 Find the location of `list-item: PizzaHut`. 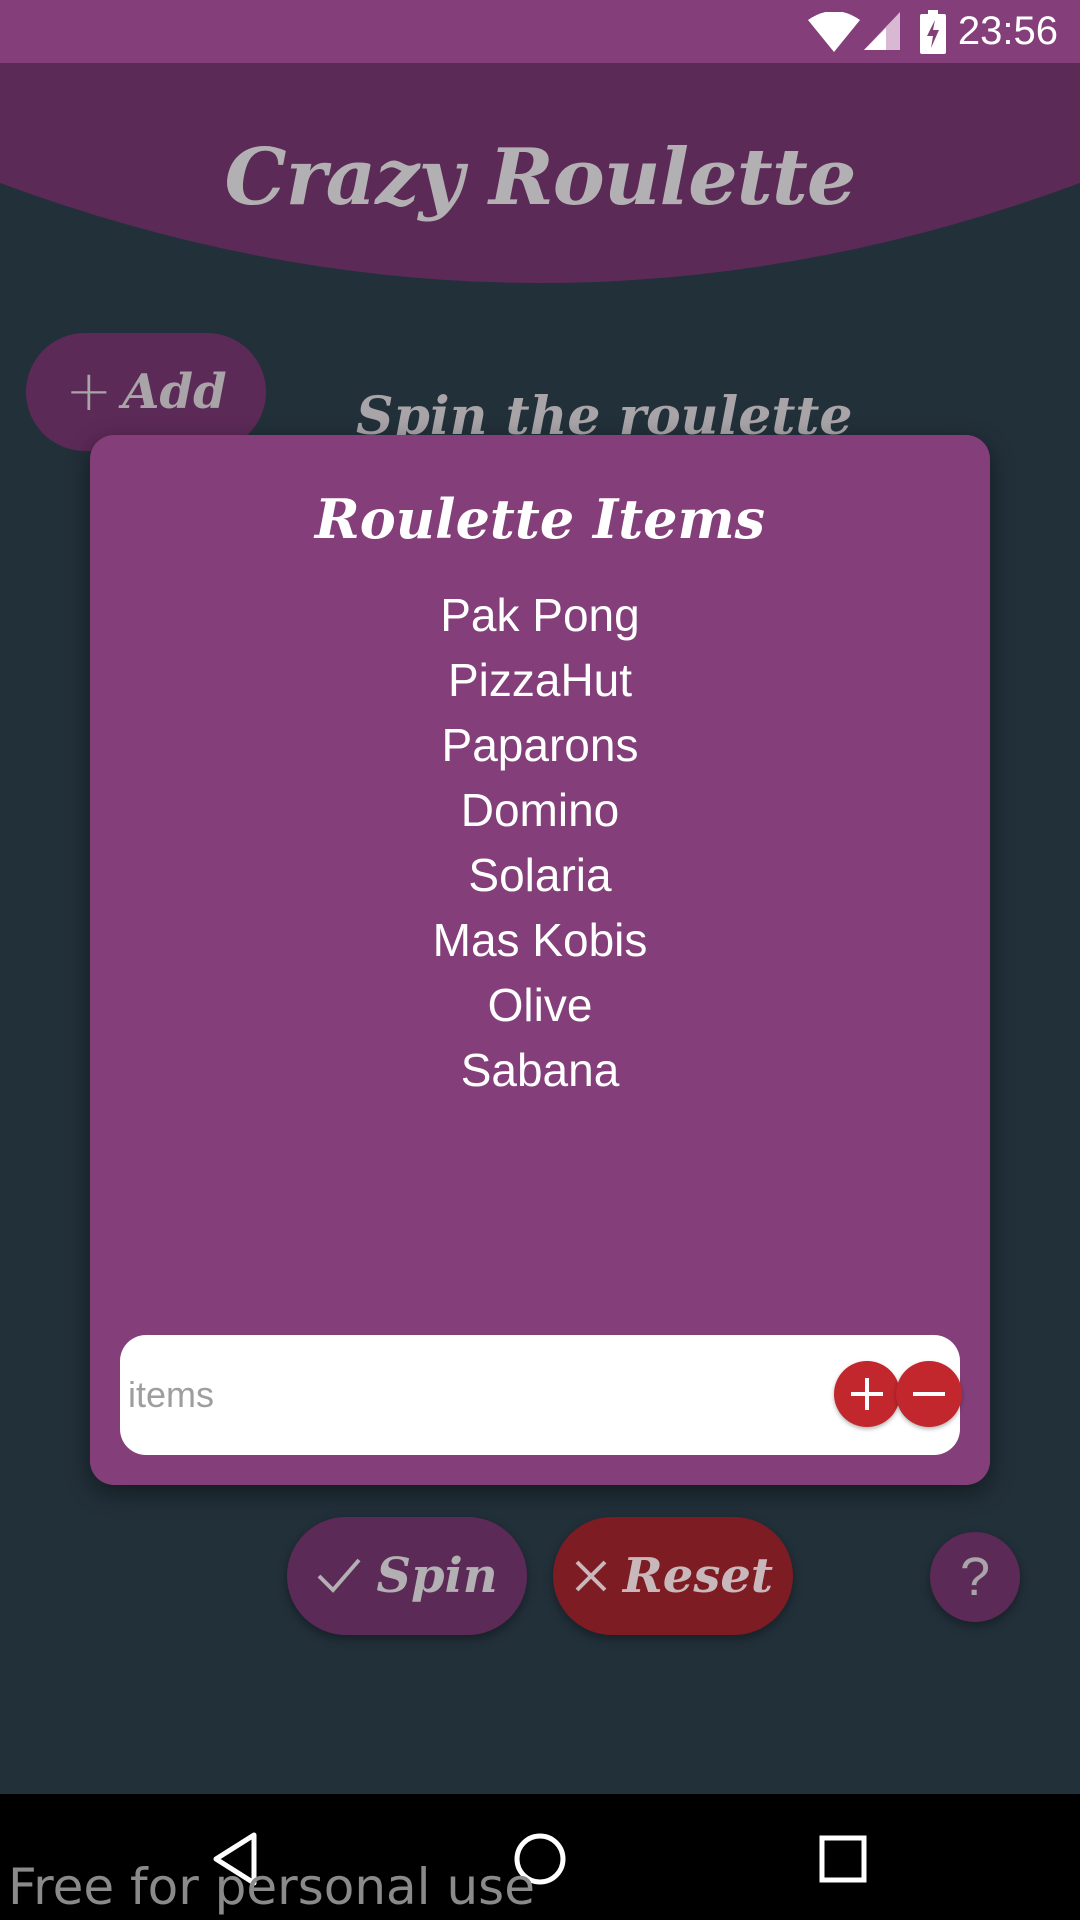

list-item: PizzaHut is located at coordinates (540, 680).